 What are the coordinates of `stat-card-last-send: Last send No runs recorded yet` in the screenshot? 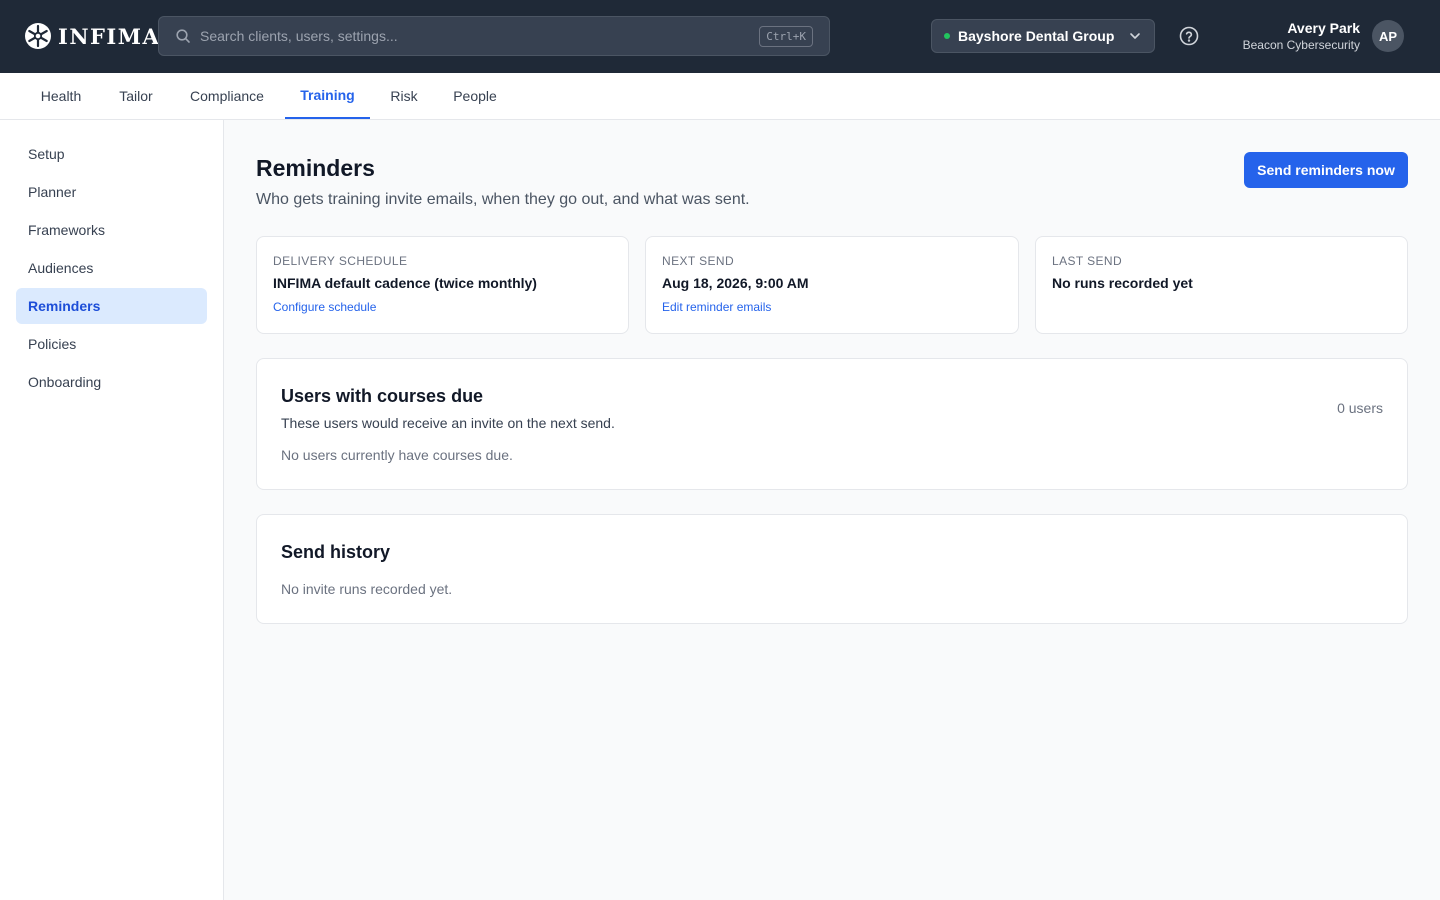 It's located at (1221, 285).